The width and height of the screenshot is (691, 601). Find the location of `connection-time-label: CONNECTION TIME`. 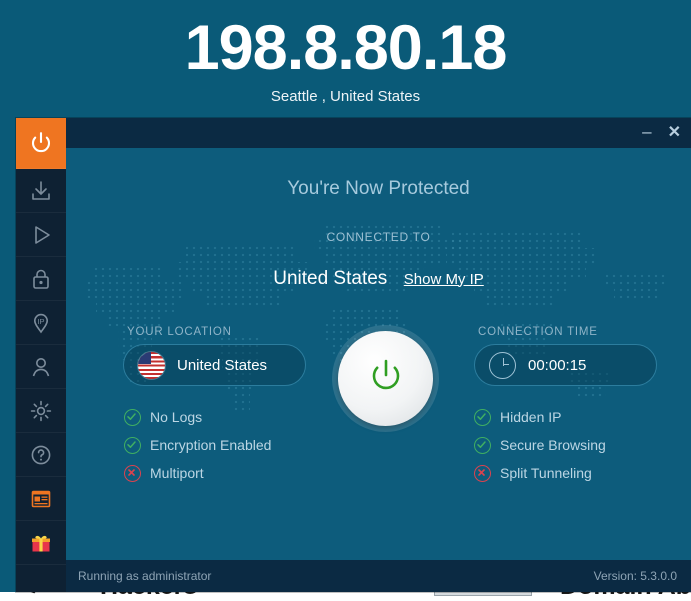

connection-time-label: CONNECTION TIME is located at coordinates (538, 332).